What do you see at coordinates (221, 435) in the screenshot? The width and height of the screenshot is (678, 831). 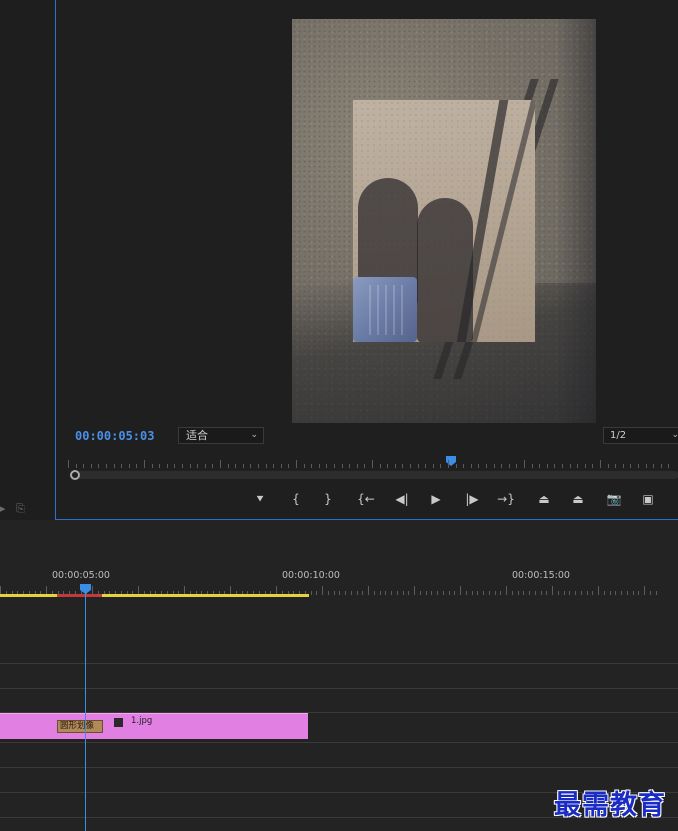 I see `fit-select: 适合 ⌄` at bounding box center [221, 435].